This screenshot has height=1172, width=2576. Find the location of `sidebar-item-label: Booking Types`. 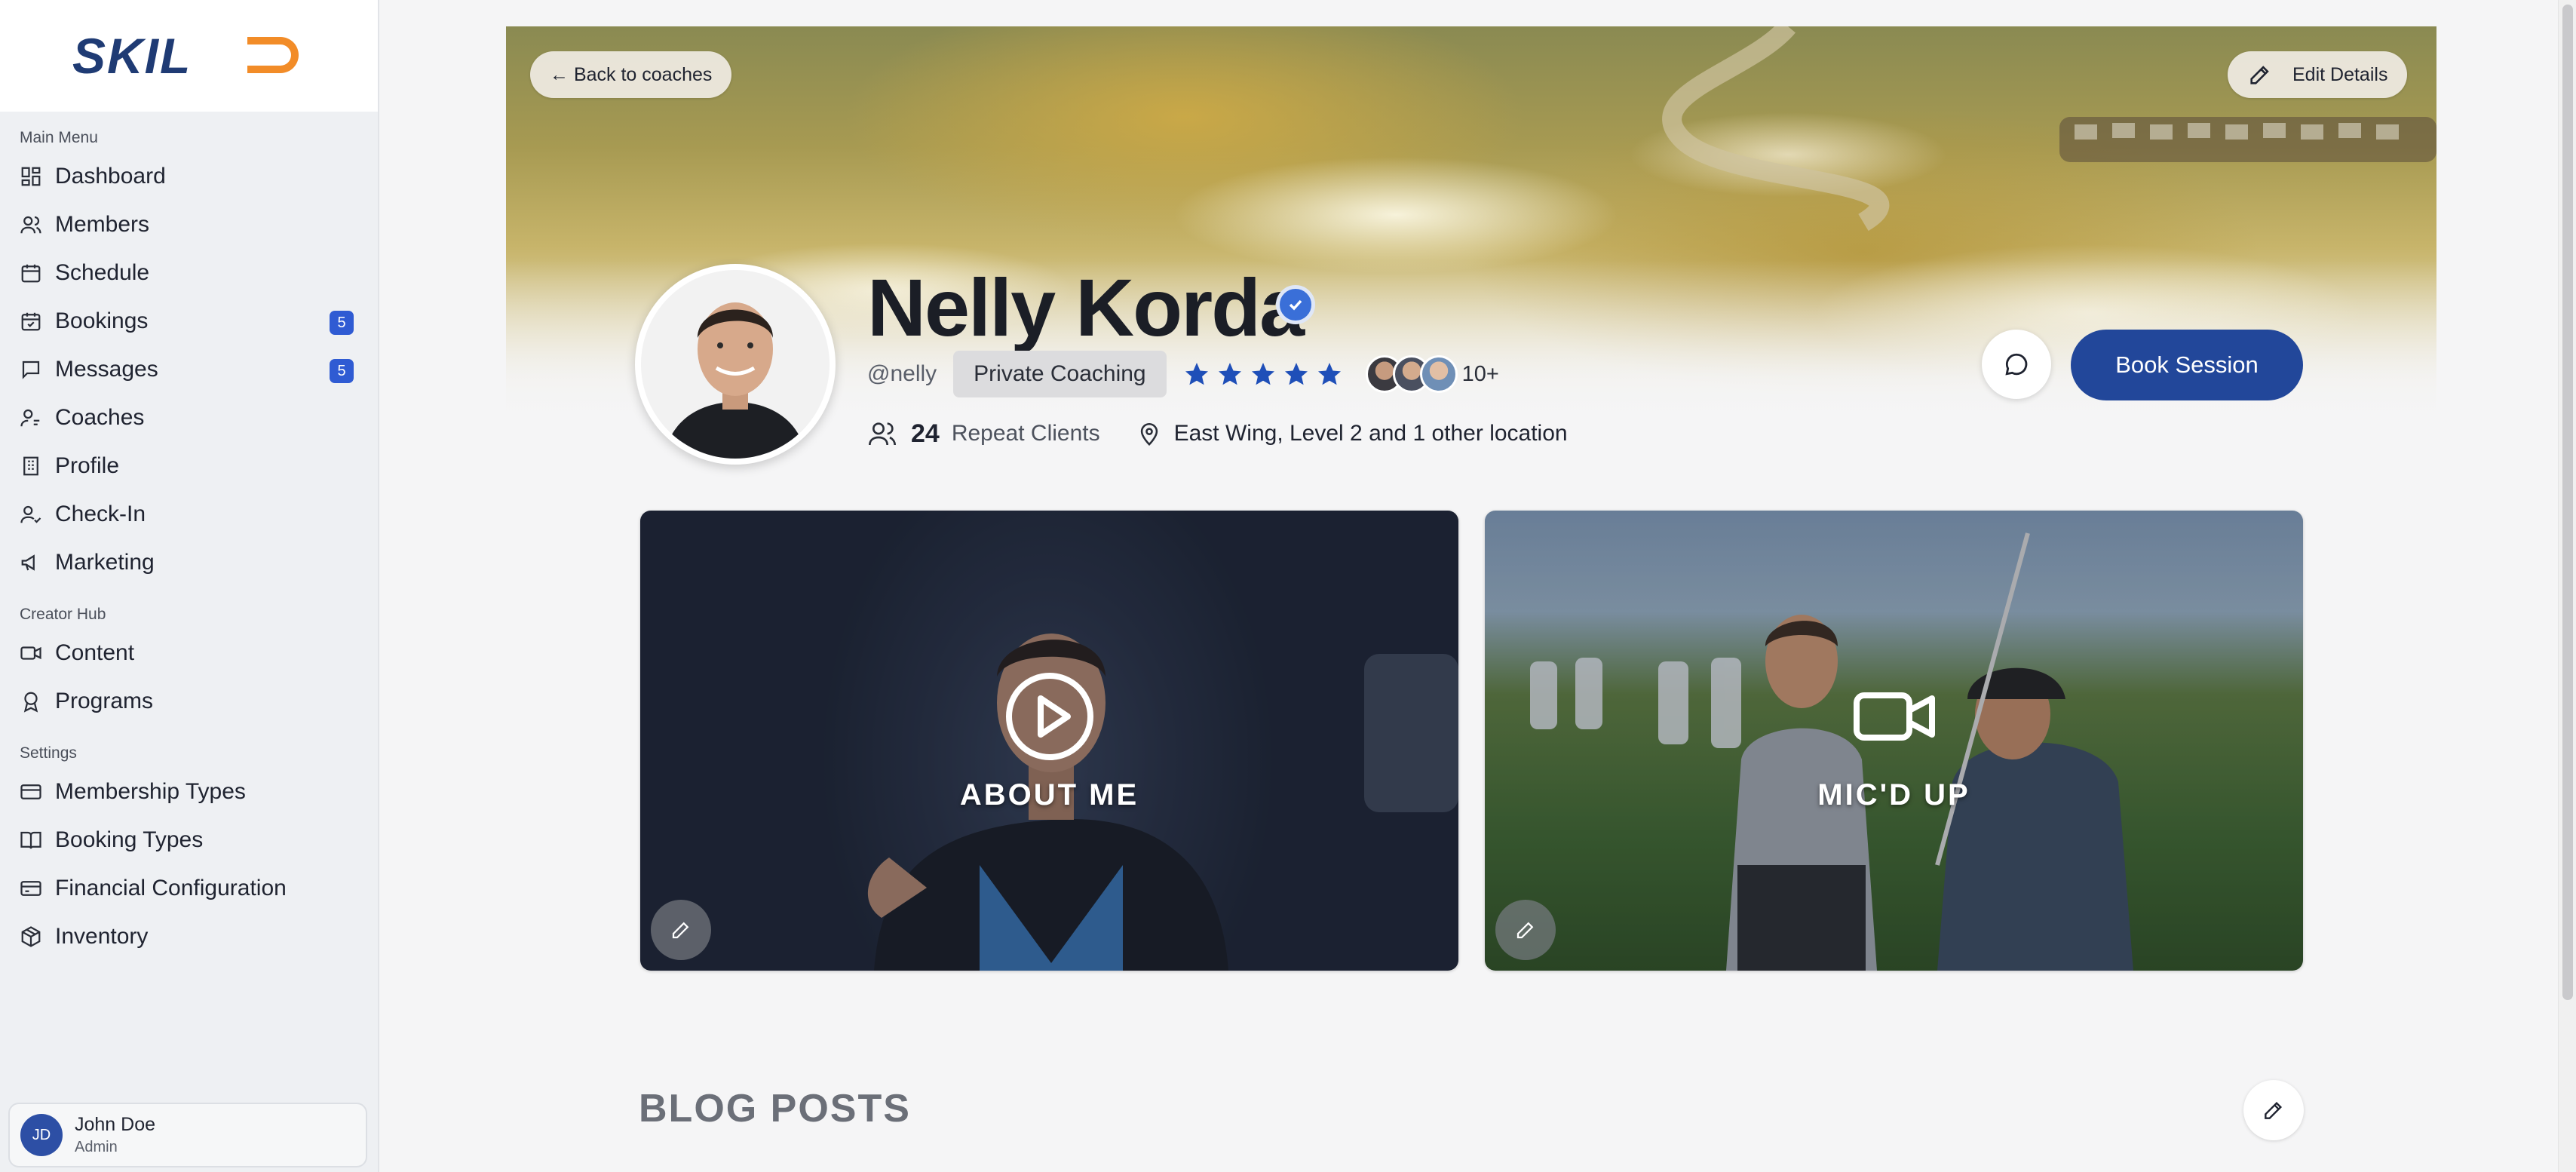

sidebar-item-label: Booking Types is located at coordinates (129, 839).